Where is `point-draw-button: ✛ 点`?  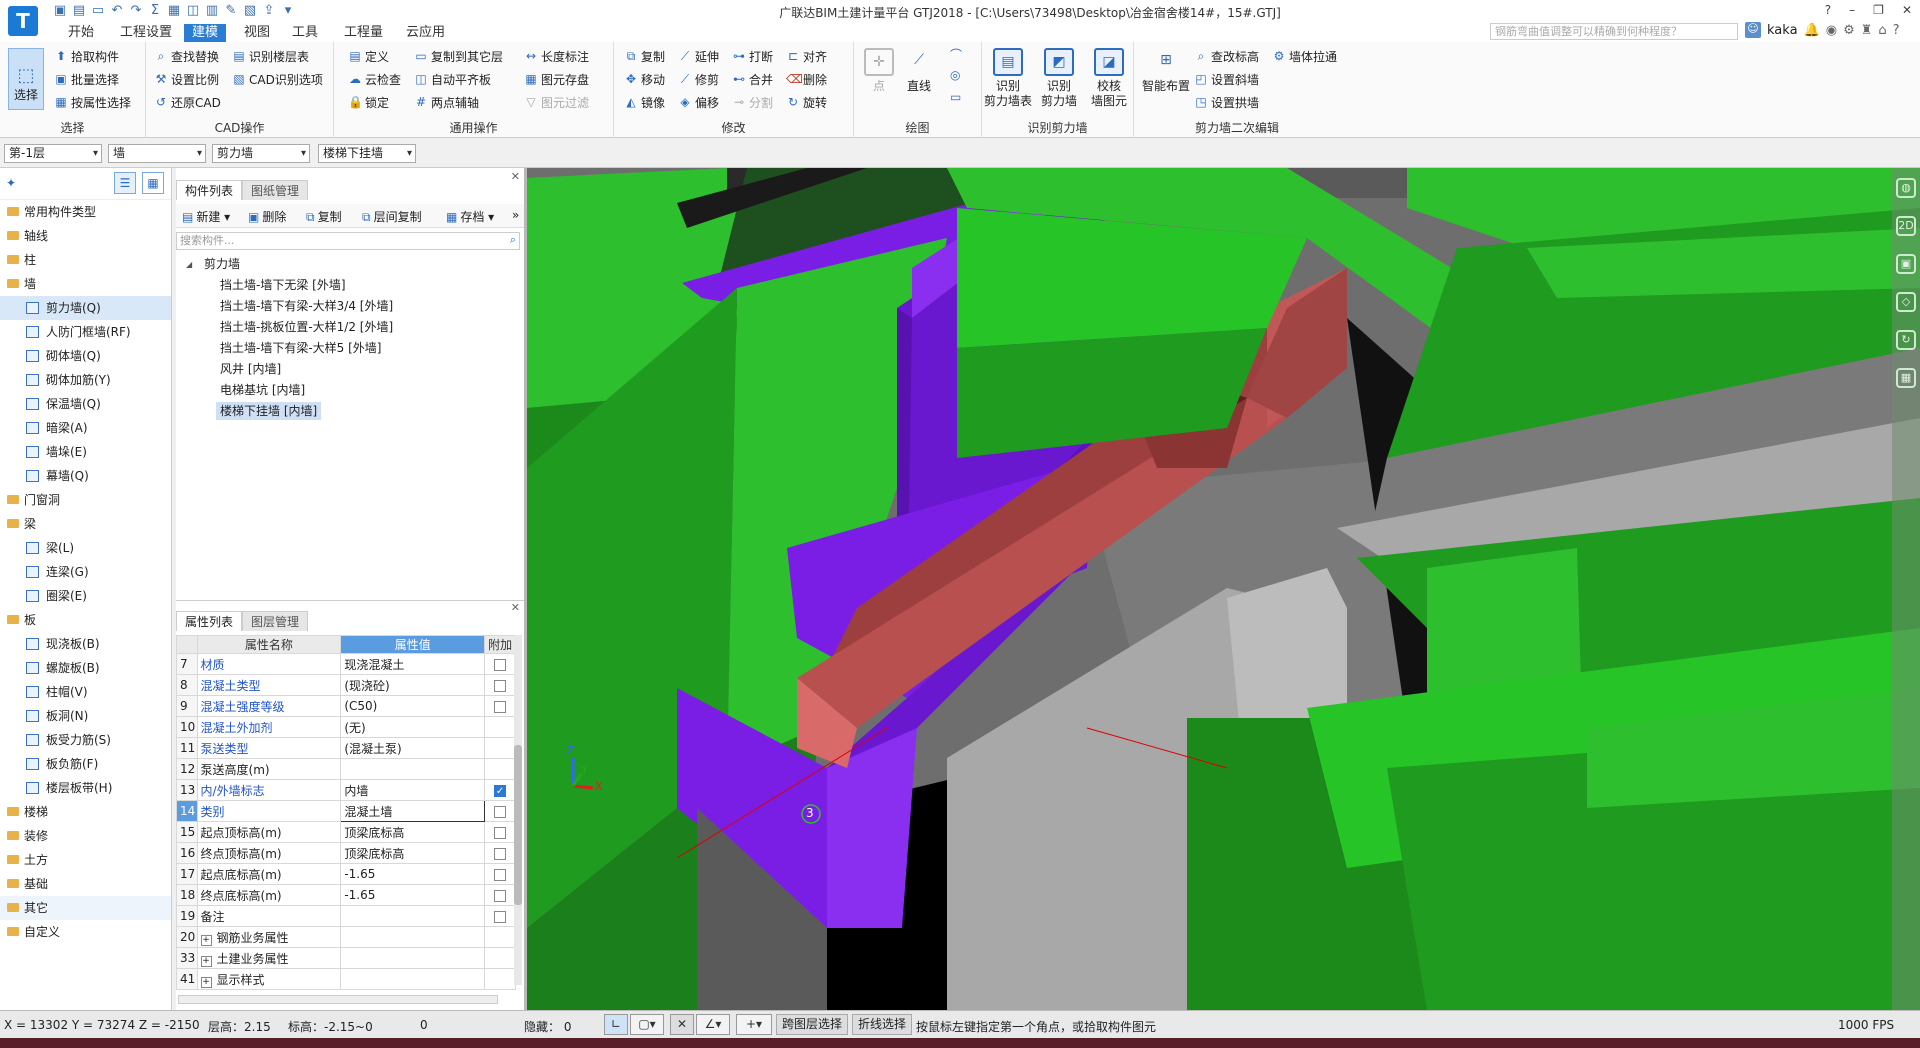
point-draw-button: ✛ 点 is located at coordinates (879, 71).